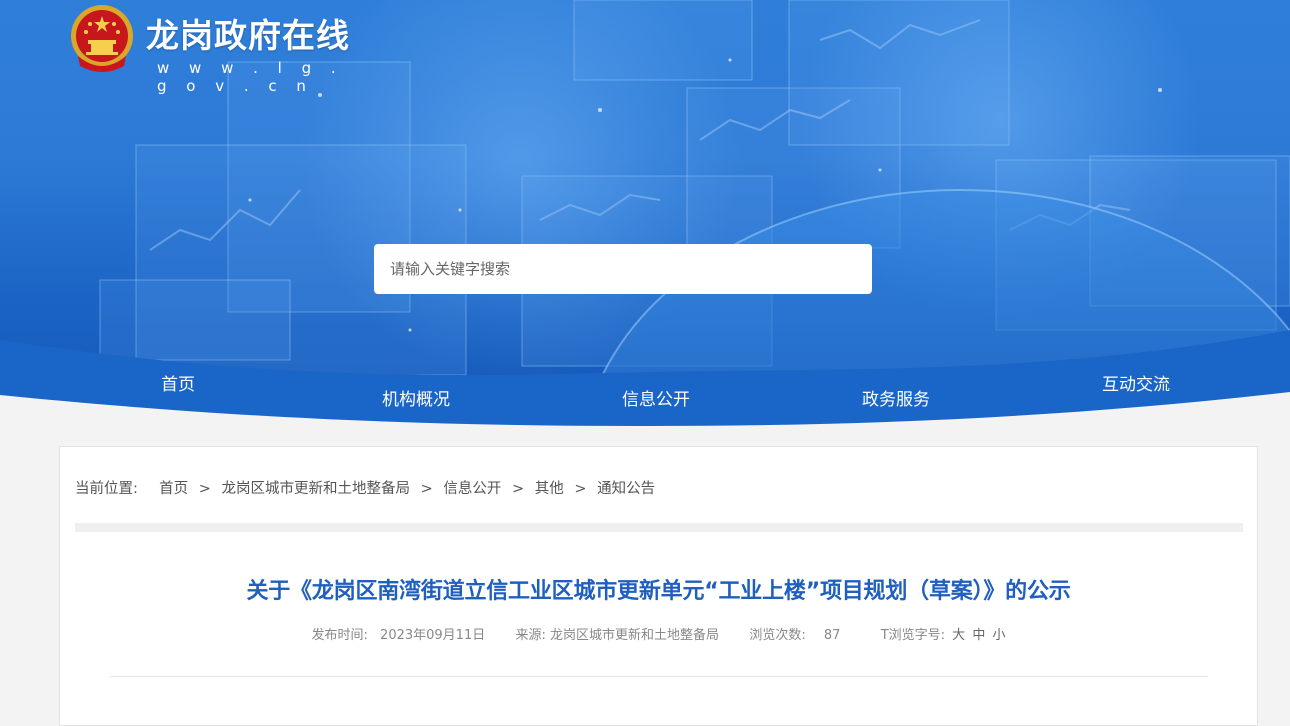  Describe the element at coordinates (530, 635) in the screenshot. I see `source-label: 来源:` at that location.